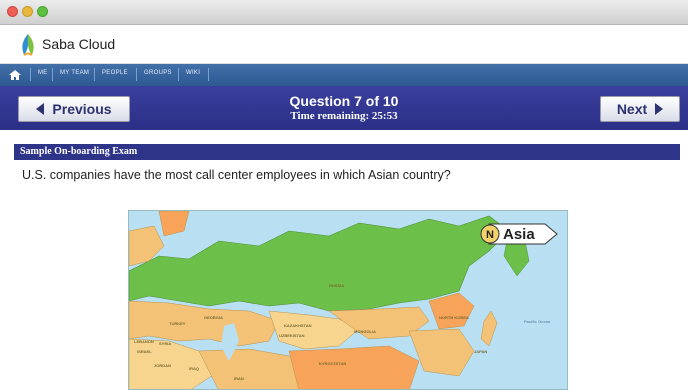  I want to click on nav-item-me: ME, so click(43, 73).